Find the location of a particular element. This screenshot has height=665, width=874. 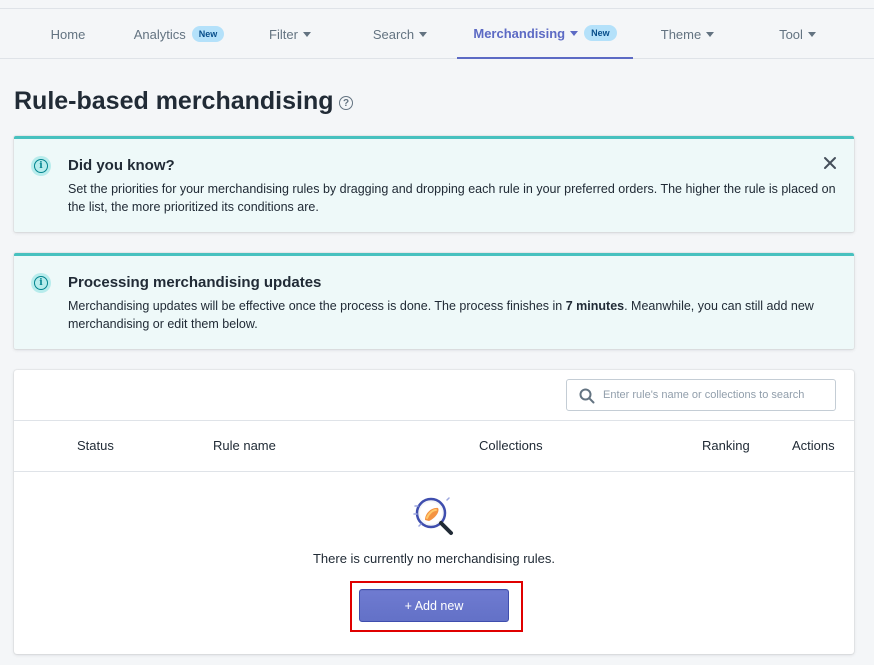

column-actions: Actions is located at coordinates (813, 445).